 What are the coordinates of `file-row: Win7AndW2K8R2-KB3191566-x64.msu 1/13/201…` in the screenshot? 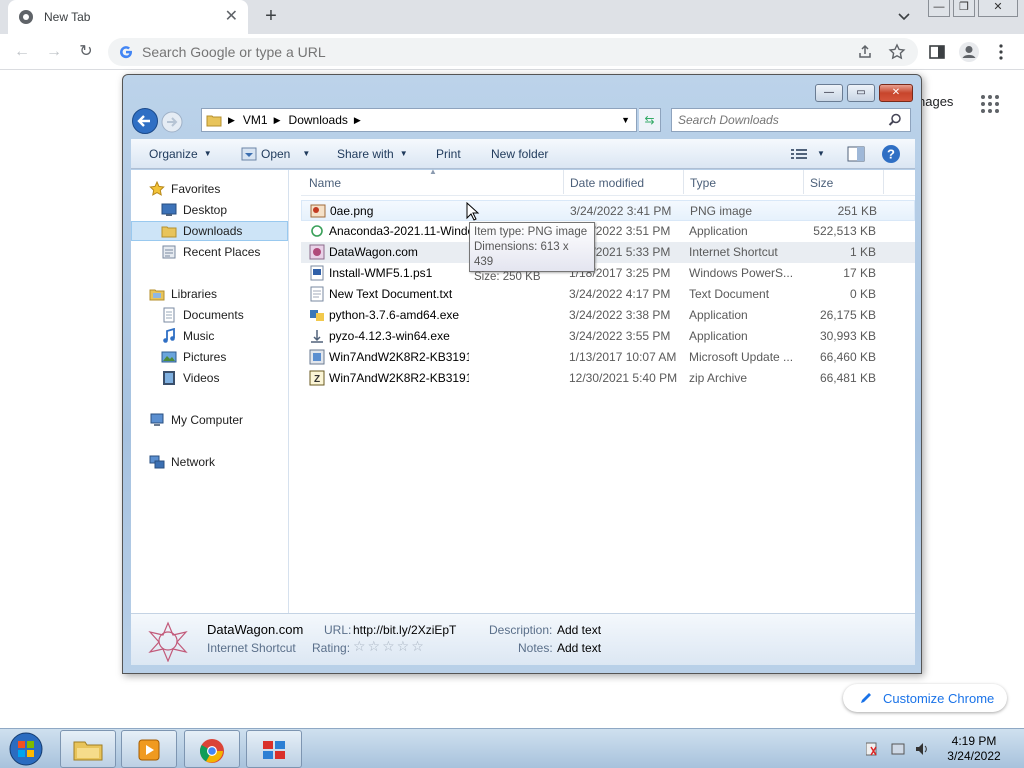 It's located at (608, 357).